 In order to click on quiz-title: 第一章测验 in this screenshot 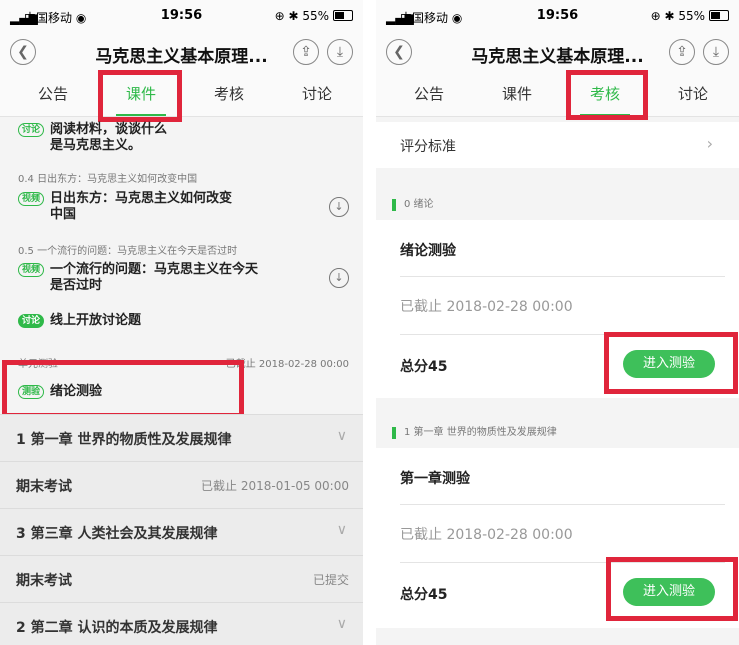, I will do `click(435, 479)`.